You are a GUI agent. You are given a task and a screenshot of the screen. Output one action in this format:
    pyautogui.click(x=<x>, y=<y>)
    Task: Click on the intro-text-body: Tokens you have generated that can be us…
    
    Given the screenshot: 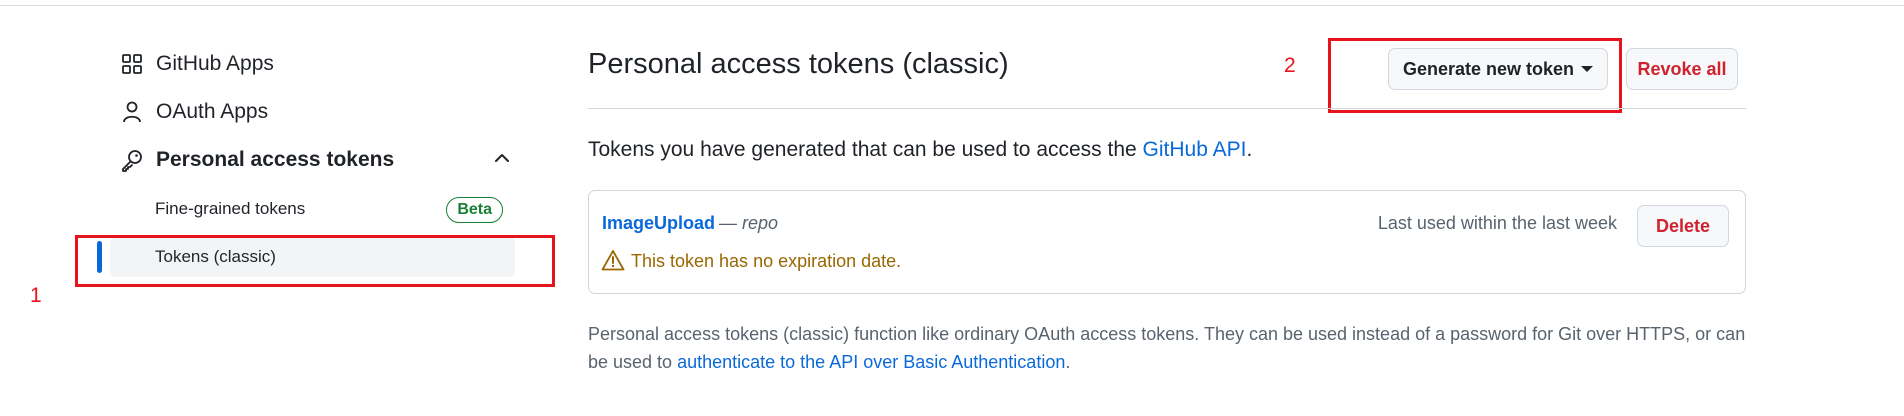 What is the action you would take?
    pyautogui.click(x=865, y=149)
    